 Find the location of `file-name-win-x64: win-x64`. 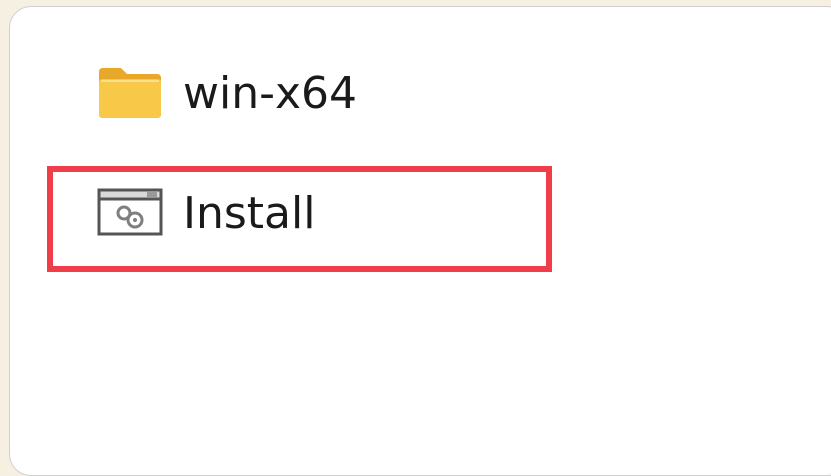

file-name-win-x64: win-x64 is located at coordinates (270, 93).